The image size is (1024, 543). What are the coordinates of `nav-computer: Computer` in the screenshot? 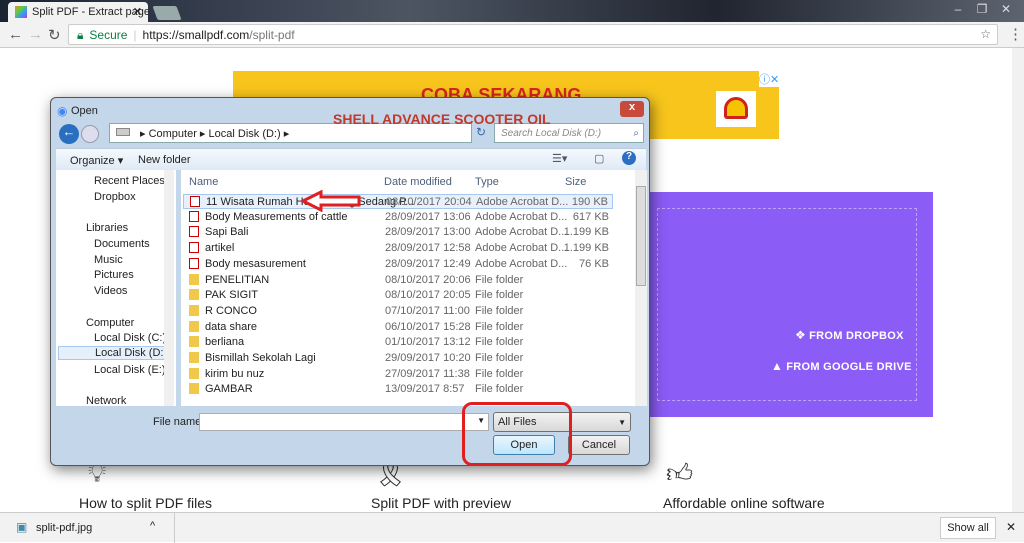 It's located at (110, 323).